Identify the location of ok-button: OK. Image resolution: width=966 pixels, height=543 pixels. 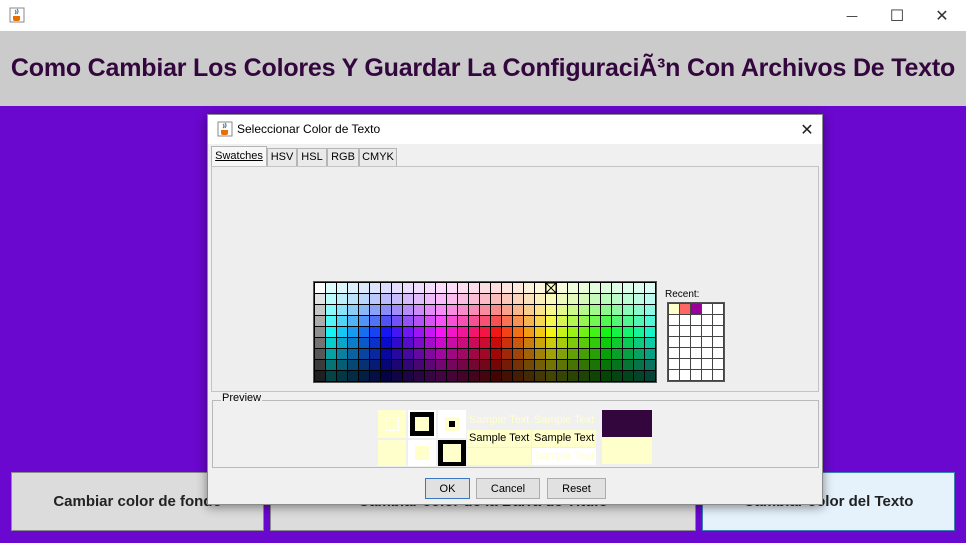
(447, 488).